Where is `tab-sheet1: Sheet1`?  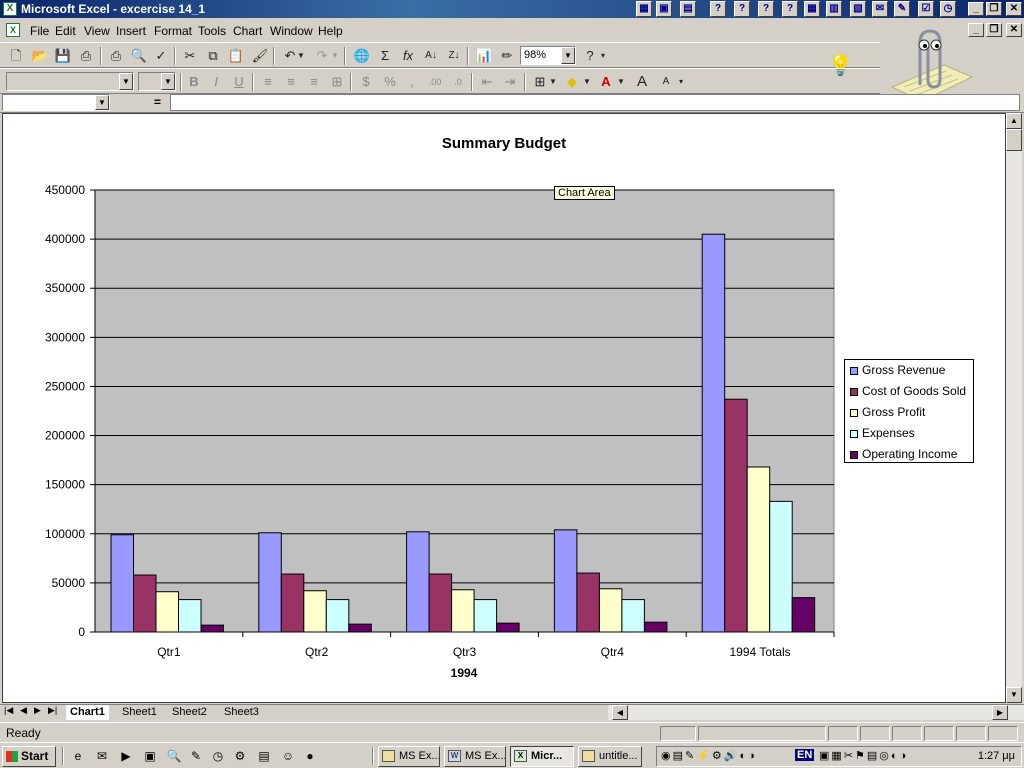 tab-sheet1: Sheet1 is located at coordinates (139, 712).